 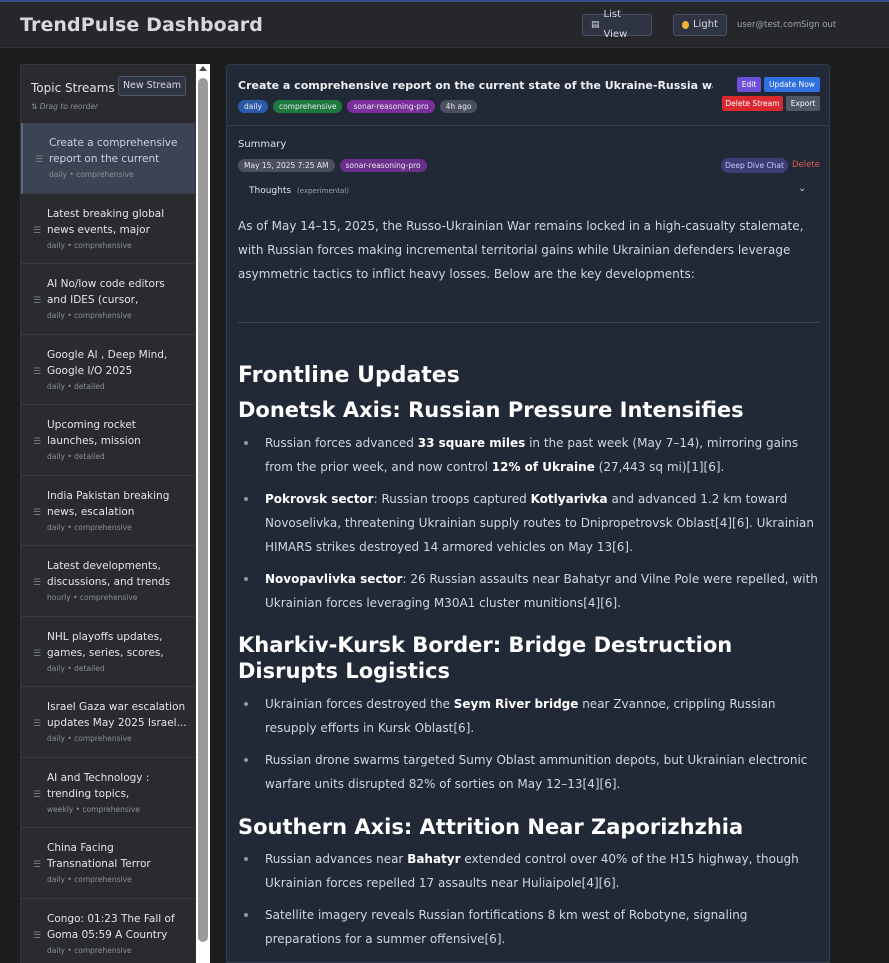 What do you see at coordinates (73, 88) in the screenshot?
I see `sidebar-title: Topic Streams` at bounding box center [73, 88].